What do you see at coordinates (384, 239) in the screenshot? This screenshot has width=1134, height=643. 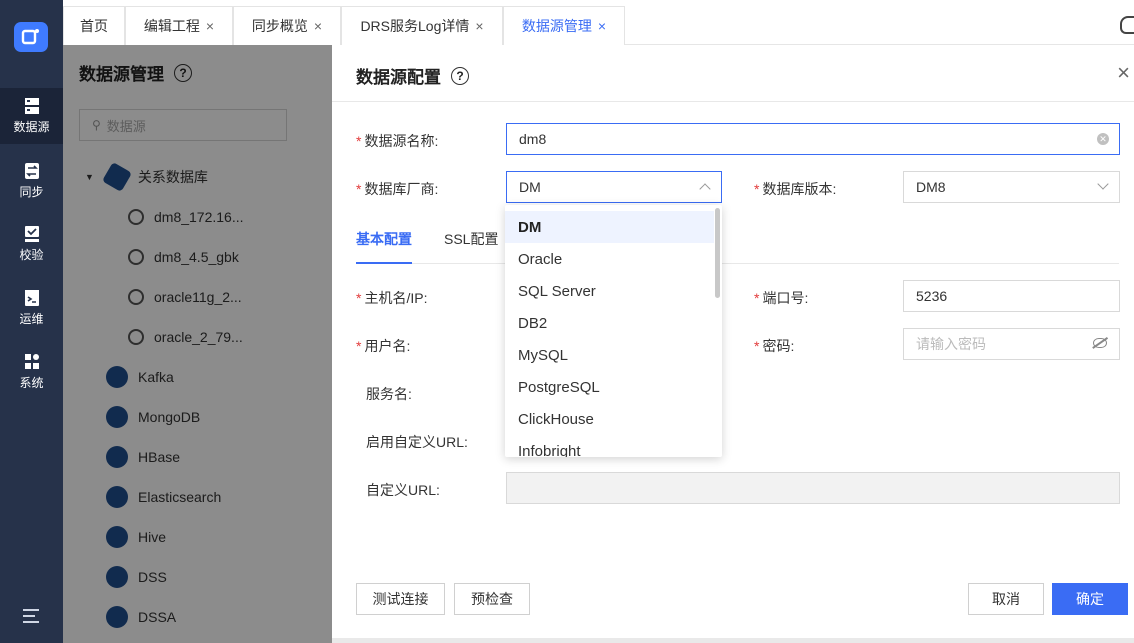 I see `subtab-label: 基本配置` at bounding box center [384, 239].